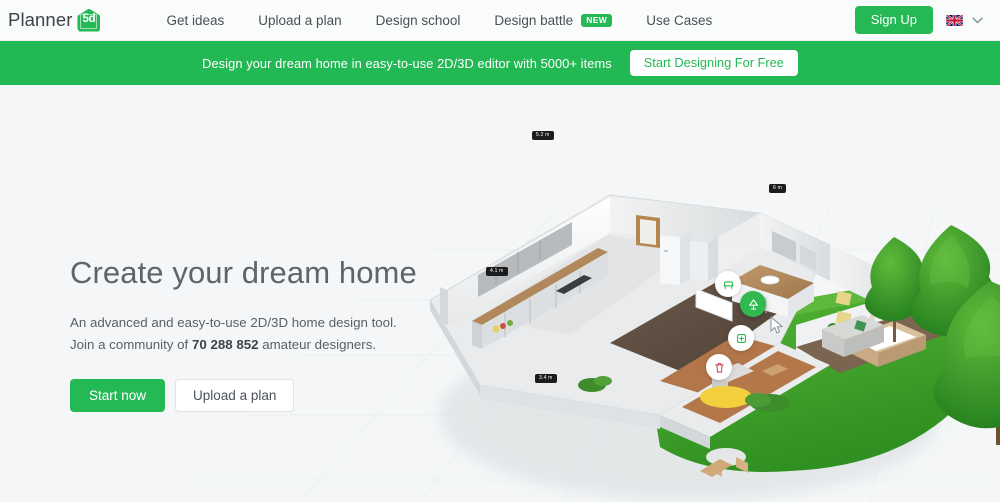 The image size is (1000, 502). Describe the element at coordinates (964, 20) in the screenshot. I see `language-switcher` at that location.